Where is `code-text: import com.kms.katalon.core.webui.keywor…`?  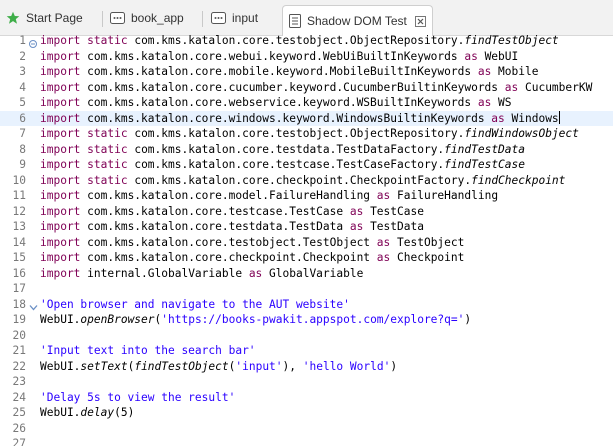 code-text: import com.kms.katalon.core.webui.keywor… is located at coordinates (279, 57).